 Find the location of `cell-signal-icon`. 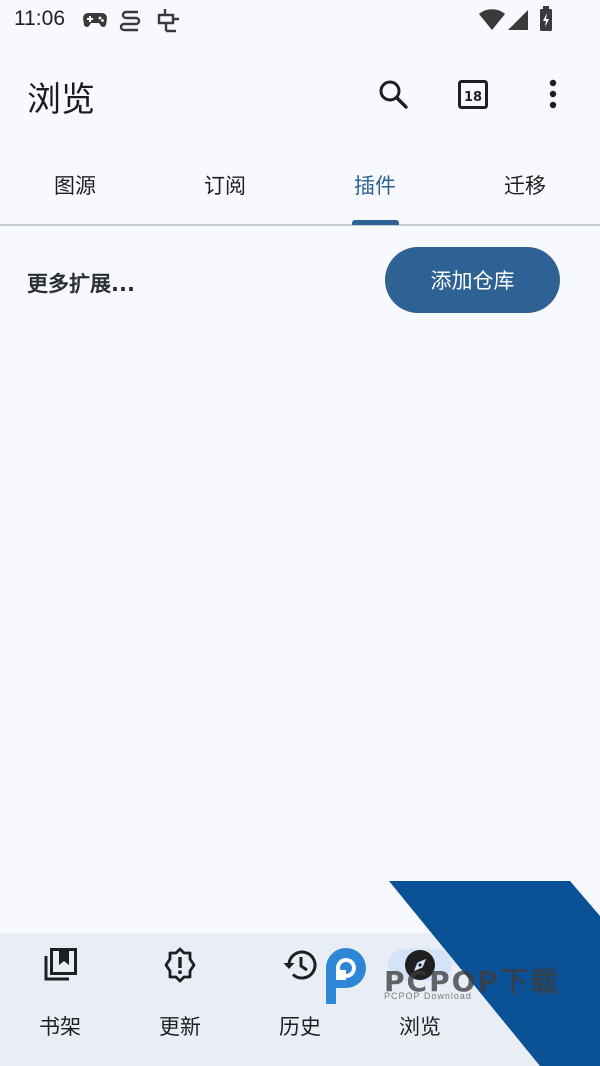

cell-signal-icon is located at coordinates (518, 20).